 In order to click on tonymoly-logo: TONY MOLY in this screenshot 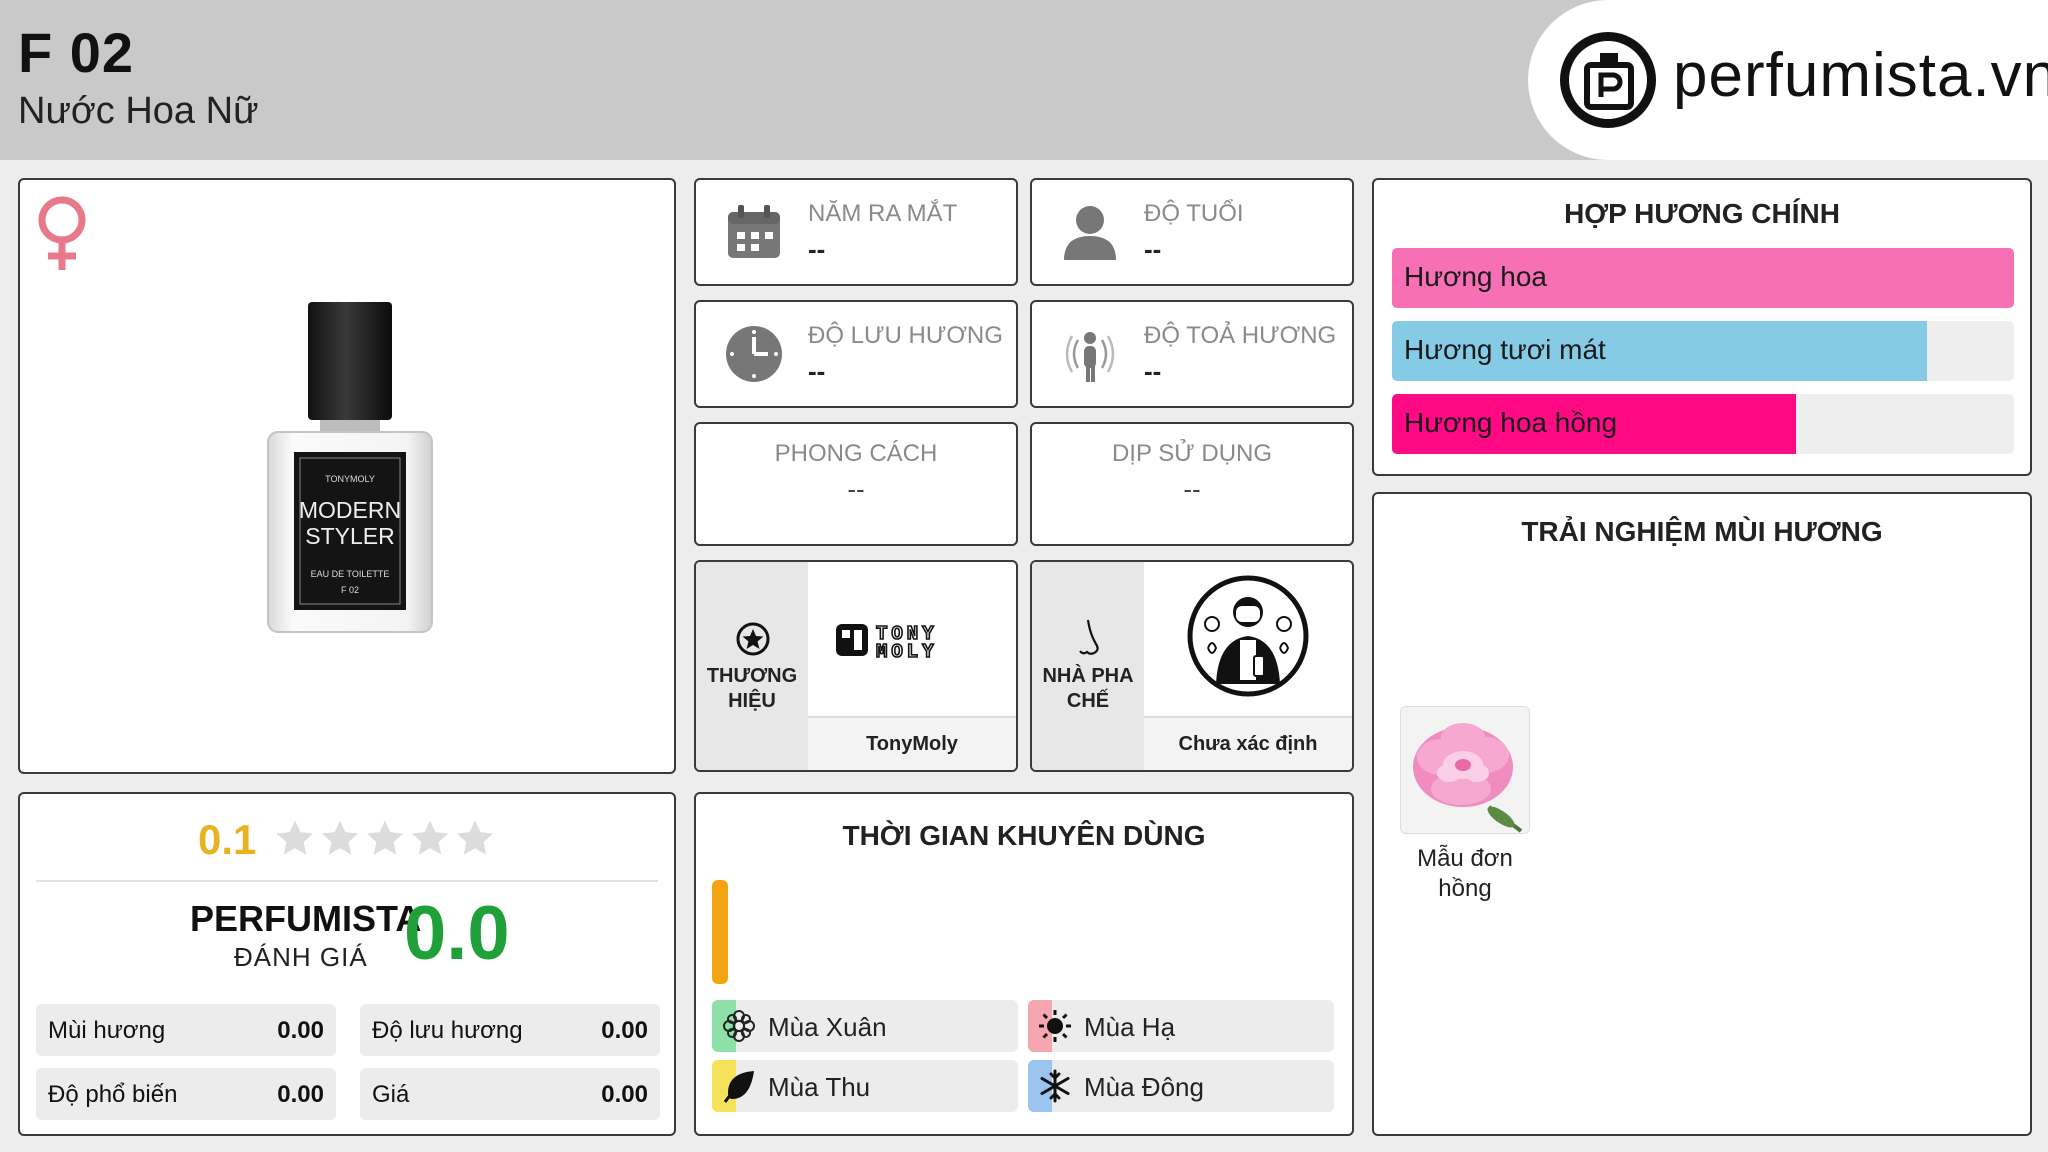, I will do `click(911, 642)`.